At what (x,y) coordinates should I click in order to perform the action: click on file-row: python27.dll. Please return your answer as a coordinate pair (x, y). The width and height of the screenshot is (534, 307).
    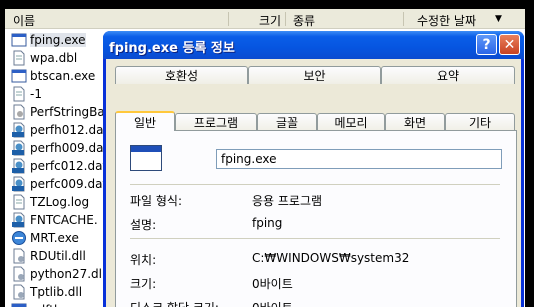
    Looking at the image, I should click on (61, 274).